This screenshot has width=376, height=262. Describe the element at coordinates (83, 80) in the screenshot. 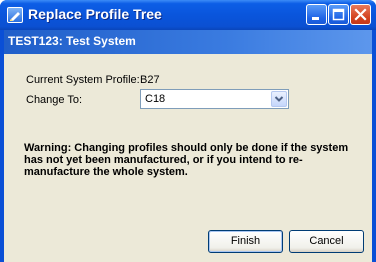

I see `current-profile-label: Current System Profile:` at that location.